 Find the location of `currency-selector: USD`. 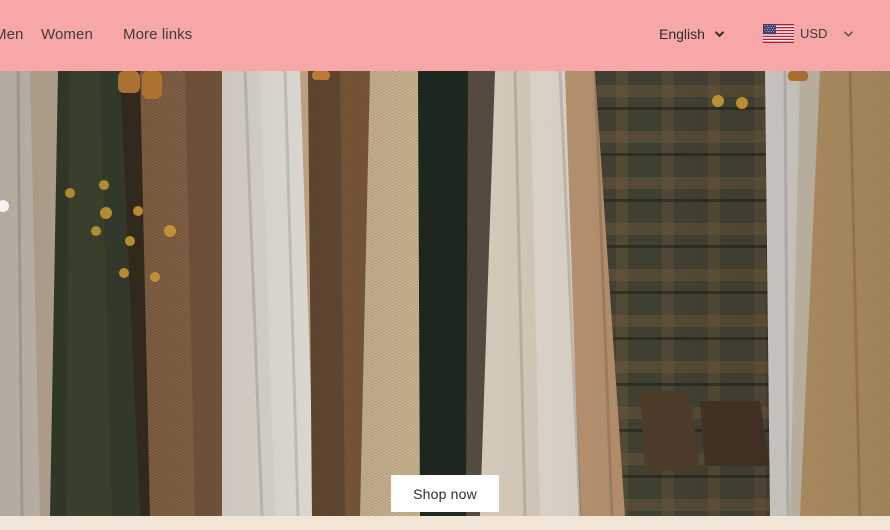

currency-selector: USD is located at coordinates (808, 33).